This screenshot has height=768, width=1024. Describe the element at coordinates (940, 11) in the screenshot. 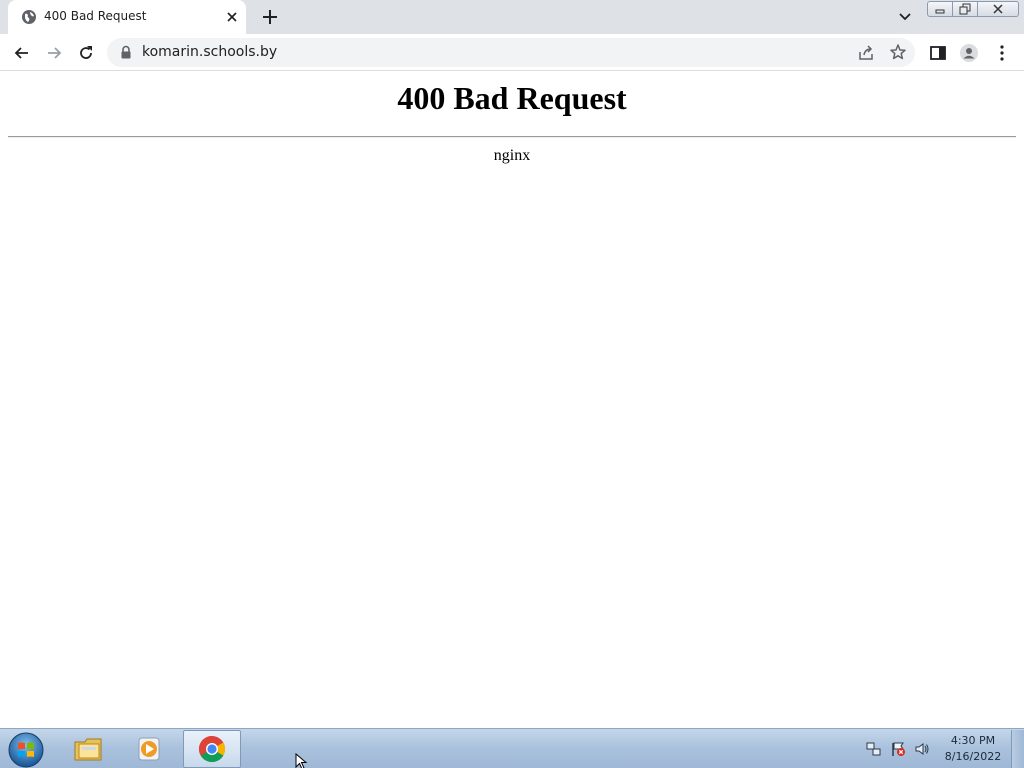

I see `minimize-icon` at that location.